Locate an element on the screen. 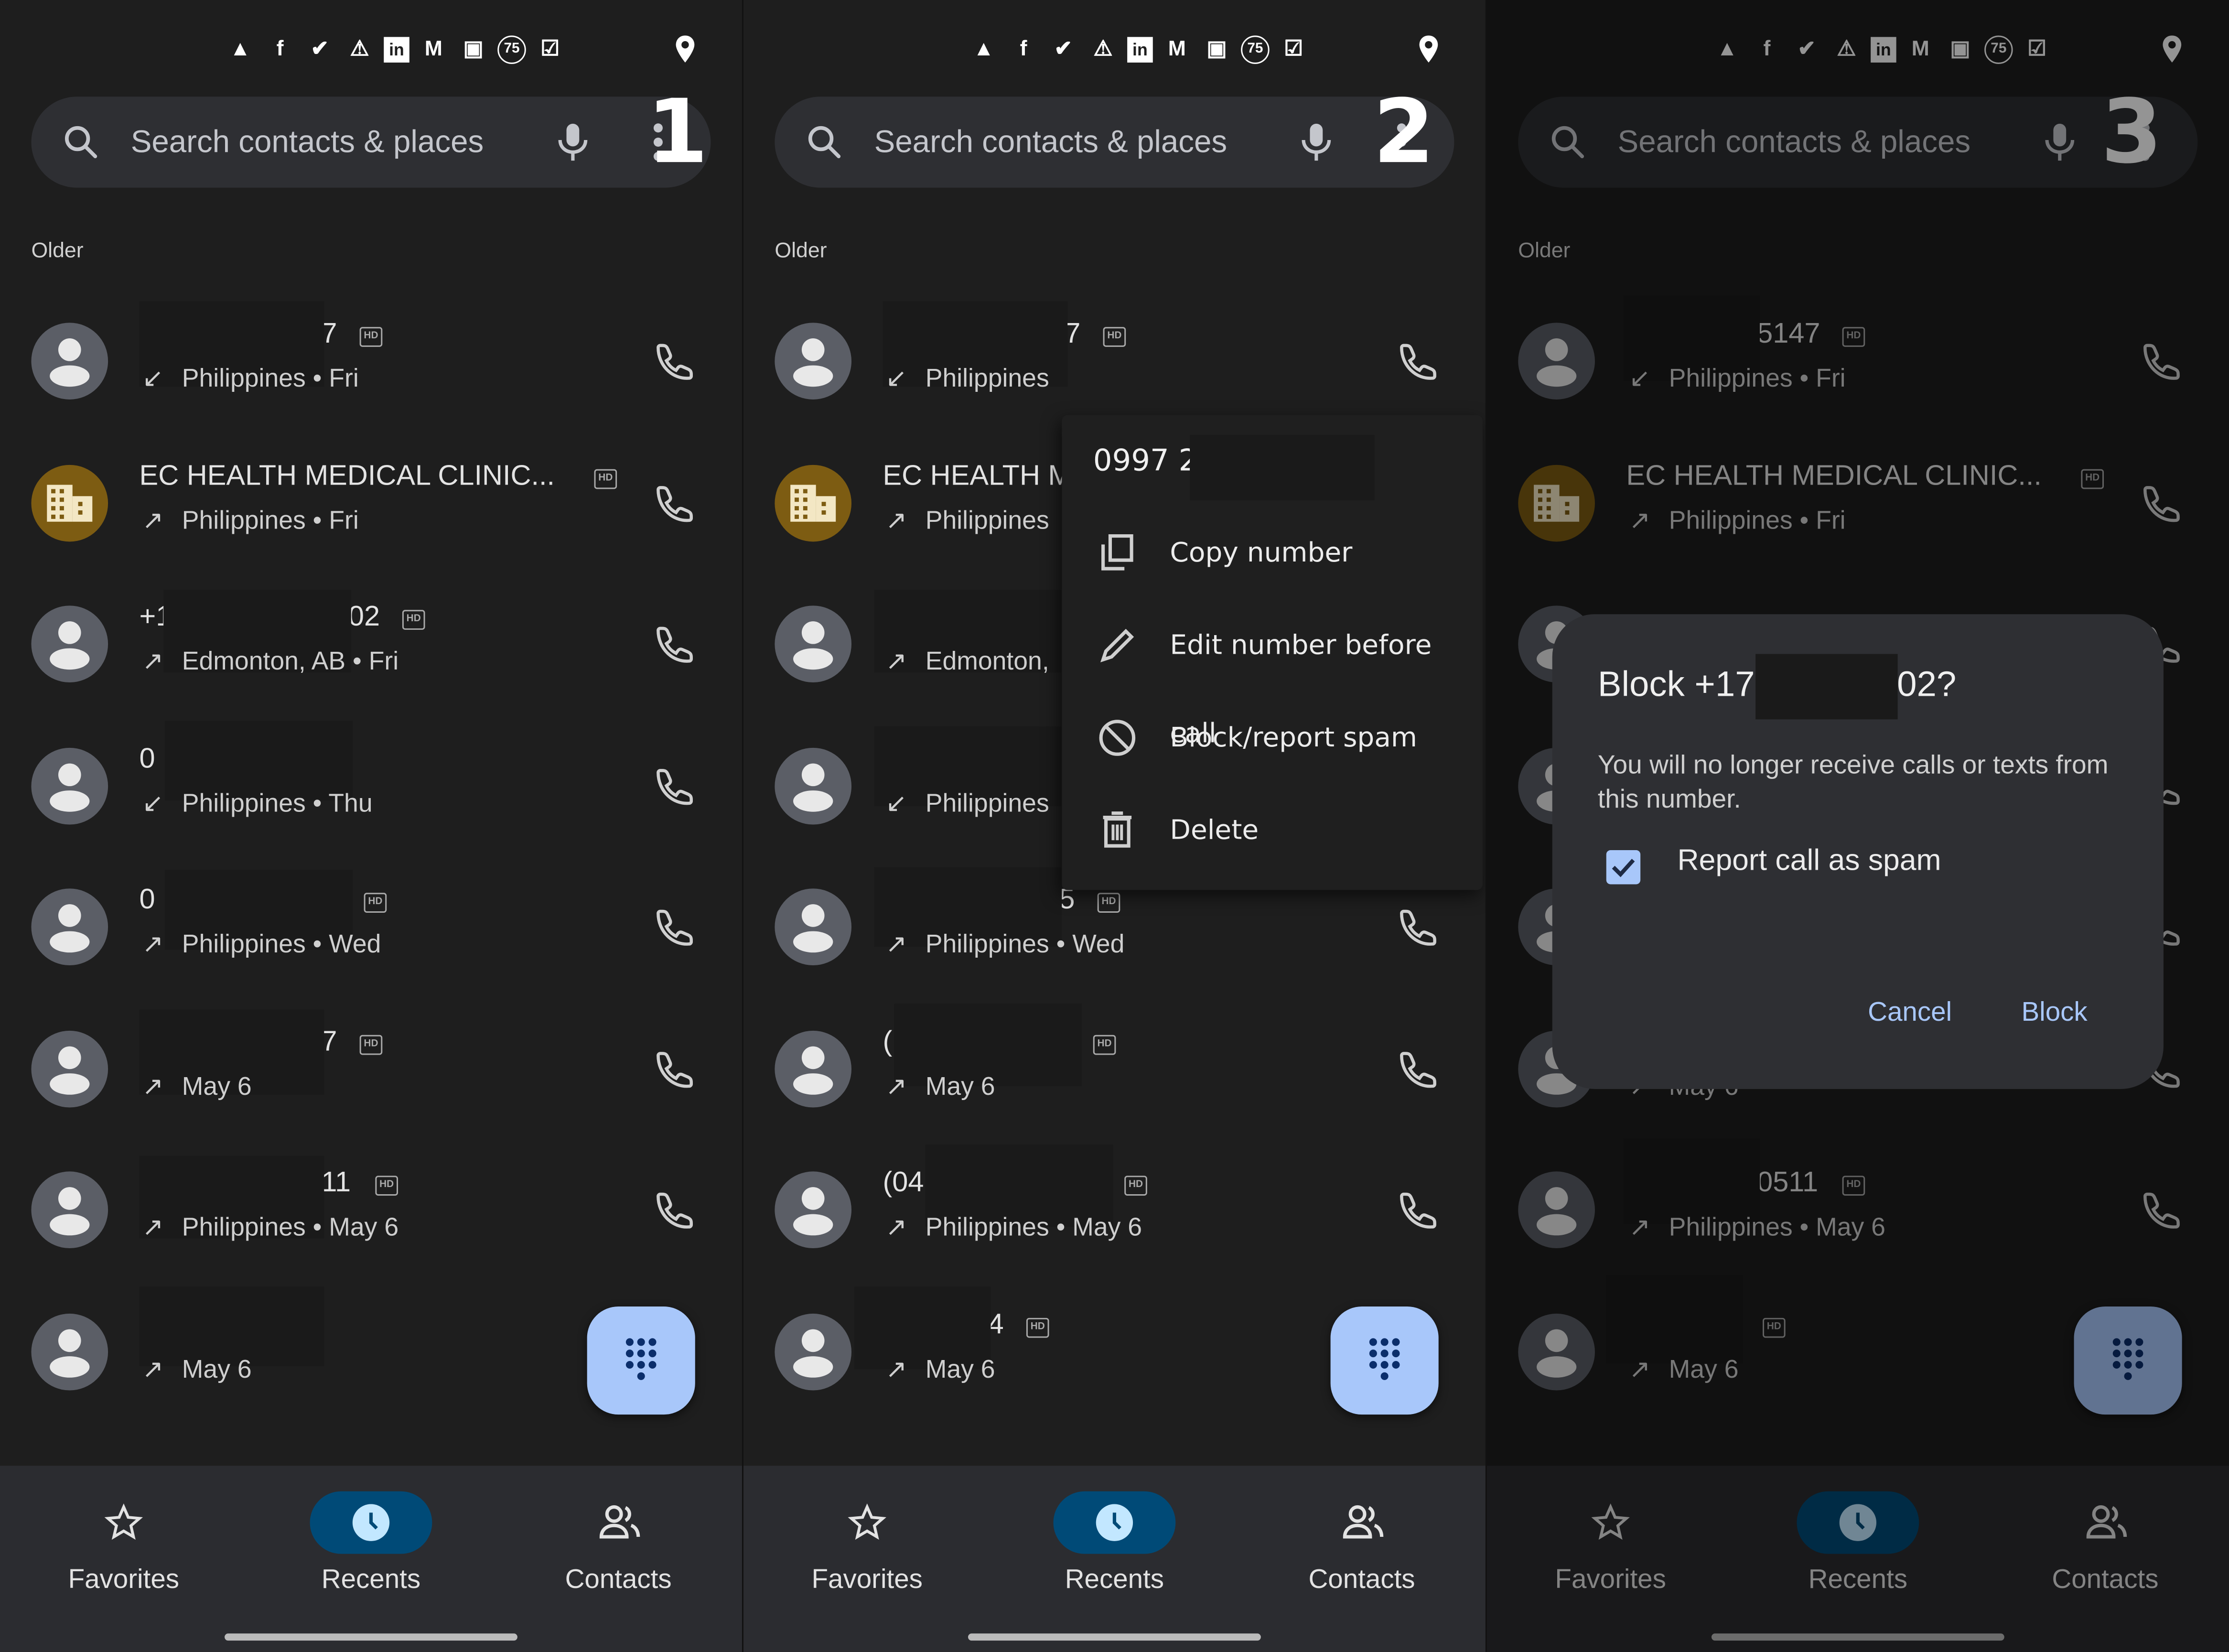  check-icon: ✔ is located at coordinates (320, 49).